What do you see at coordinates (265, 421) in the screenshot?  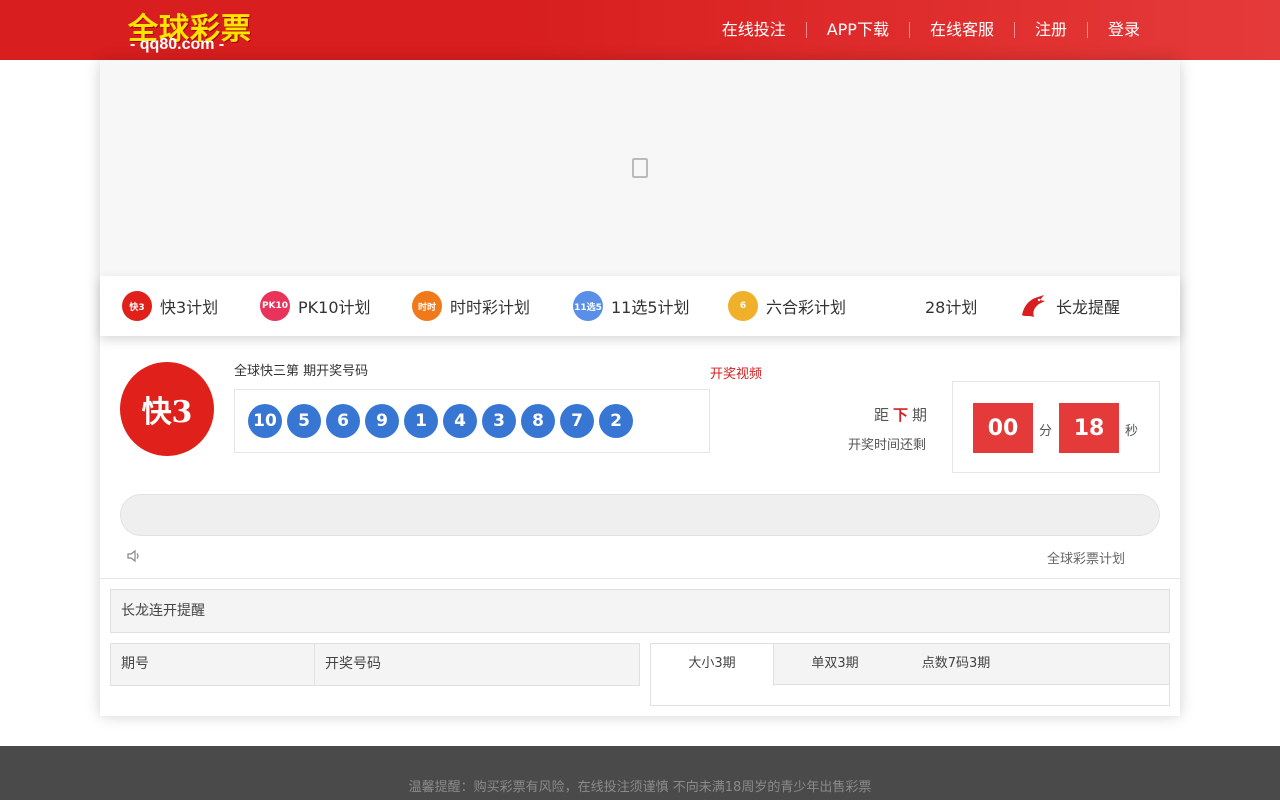 I see `number-ball: 10` at bounding box center [265, 421].